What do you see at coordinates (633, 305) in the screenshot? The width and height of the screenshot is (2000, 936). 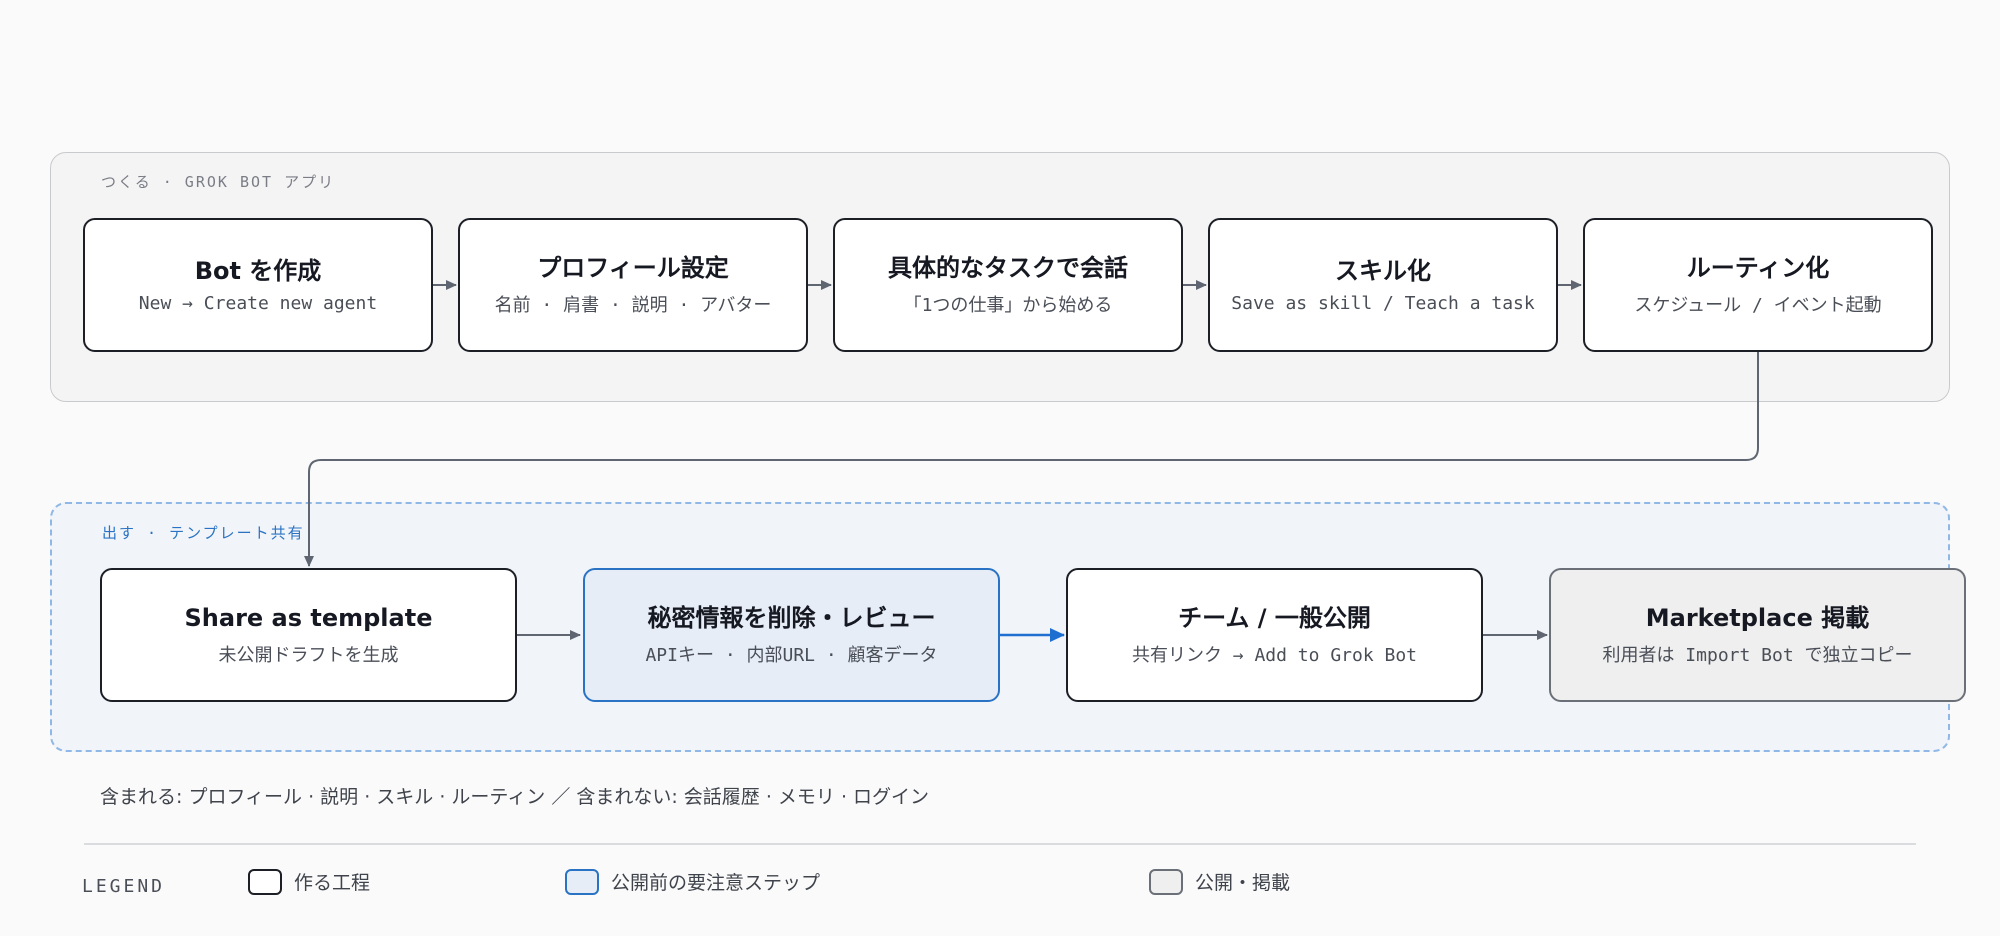 I see `node-subtitle: 名前 · 肩書 · 説明 · アバター` at bounding box center [633, 305].